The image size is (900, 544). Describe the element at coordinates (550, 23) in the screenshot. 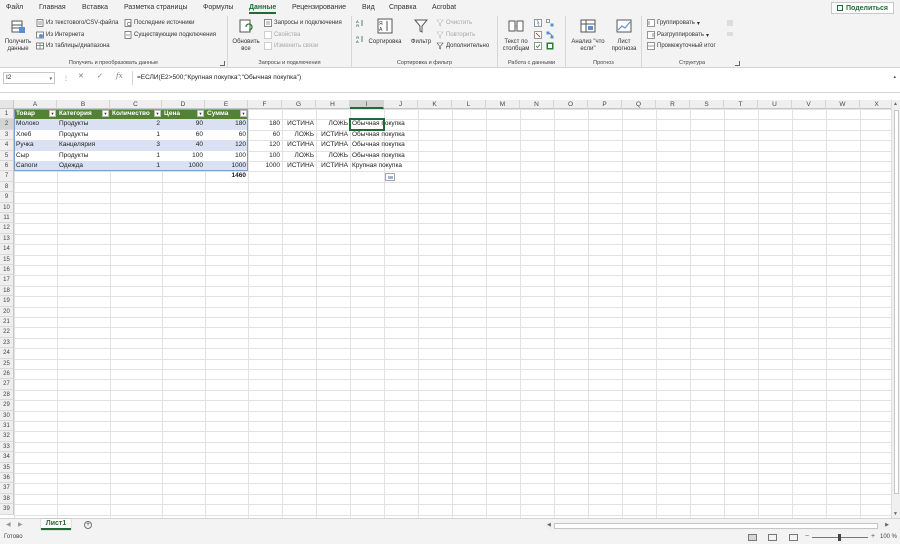

I see `consolidate-button` at that location.